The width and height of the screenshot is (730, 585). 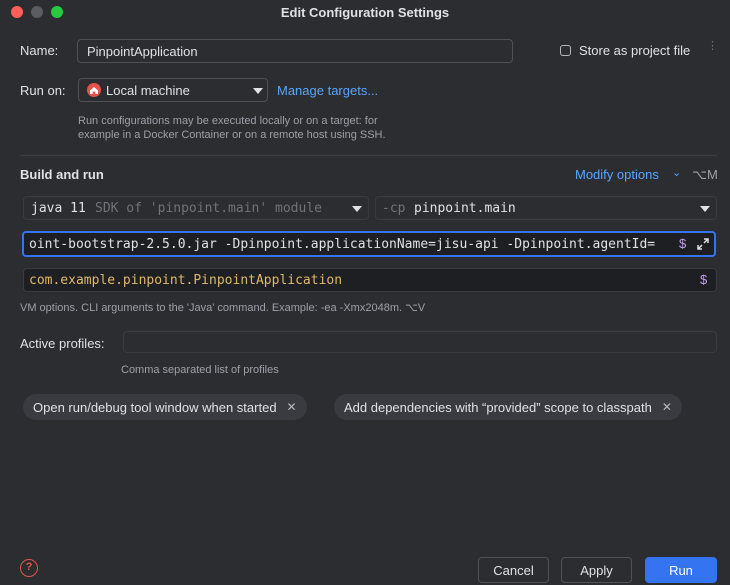 I want to click on title-bar: Edit Configuration Settings, so click(x=365, y=12).